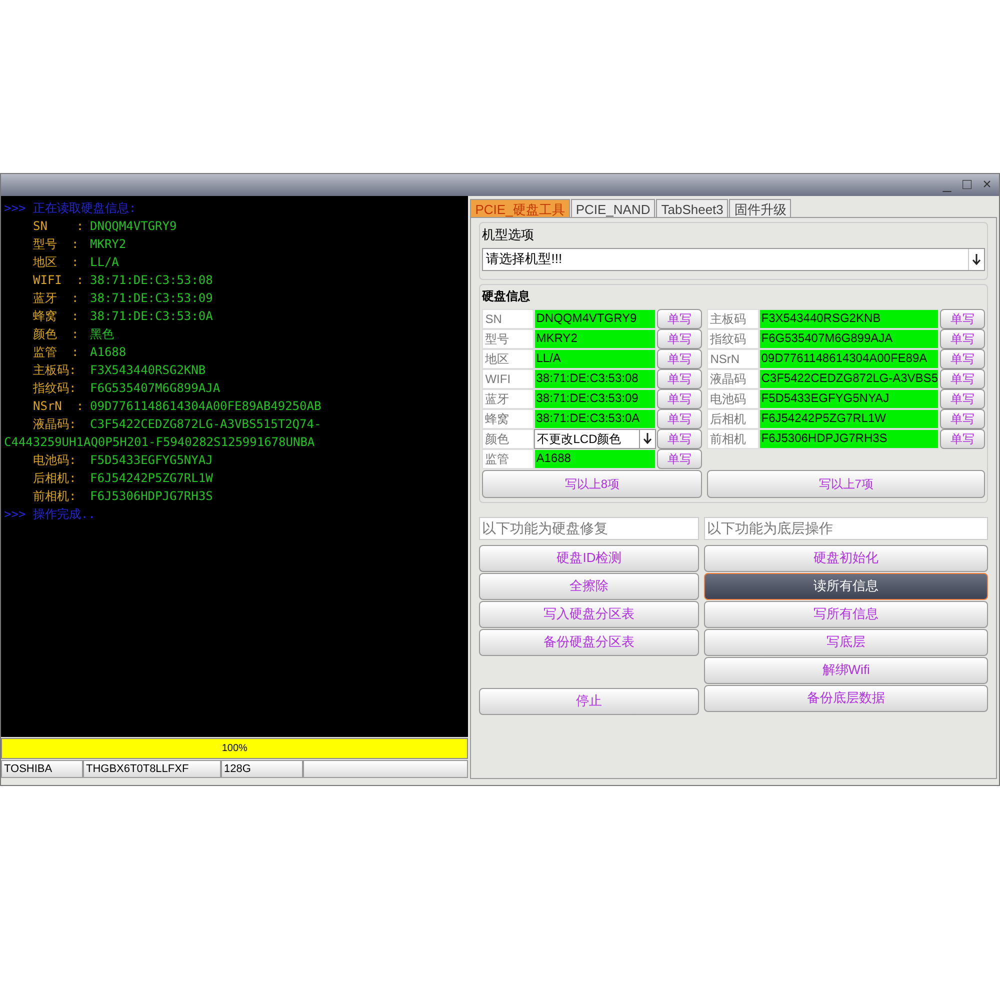  I want to click on value-field: F6G535407M6G899AJA, so click(849, 338).